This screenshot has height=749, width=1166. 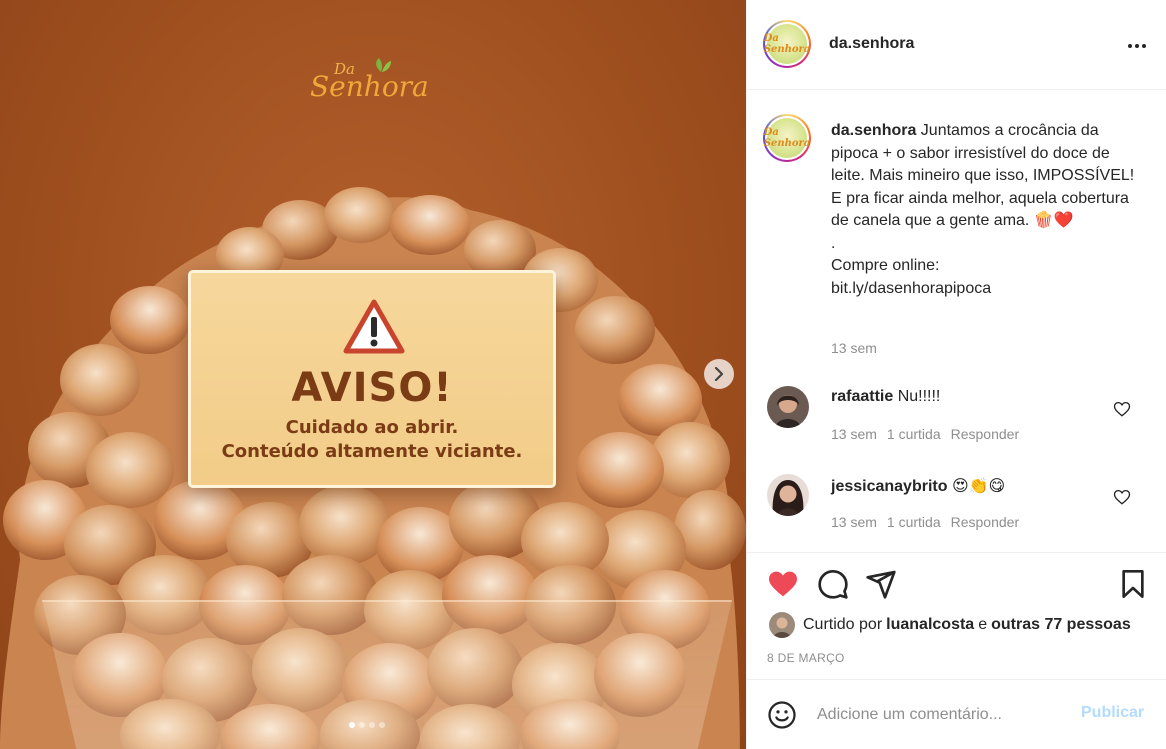 What do you see at coordinates (1130, 46) in the screenshot?
I see `more-horizontal-icon` at bounding box center [1130, 46].